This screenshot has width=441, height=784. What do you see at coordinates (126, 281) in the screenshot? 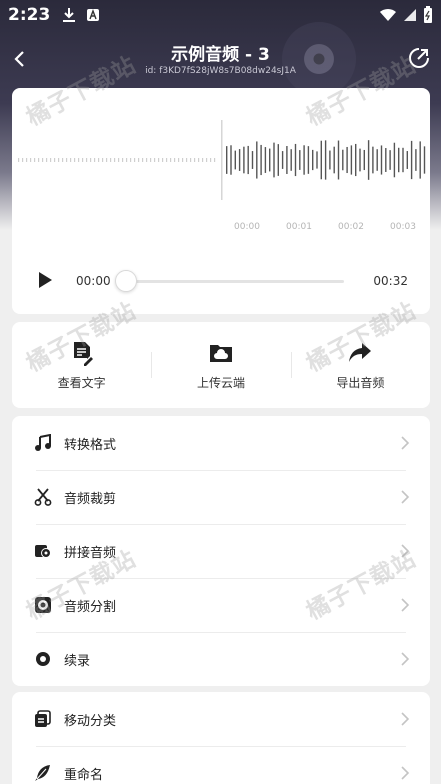
I see `progress-knob` at bounding box center [126, 281].